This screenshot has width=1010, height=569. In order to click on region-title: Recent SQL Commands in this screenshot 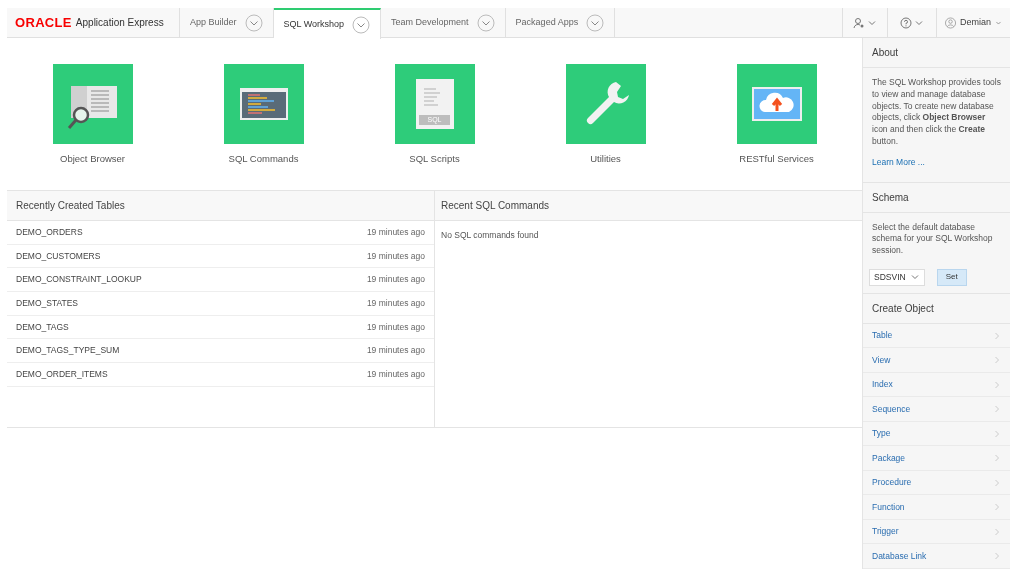, I will do `click(495, 206)`.